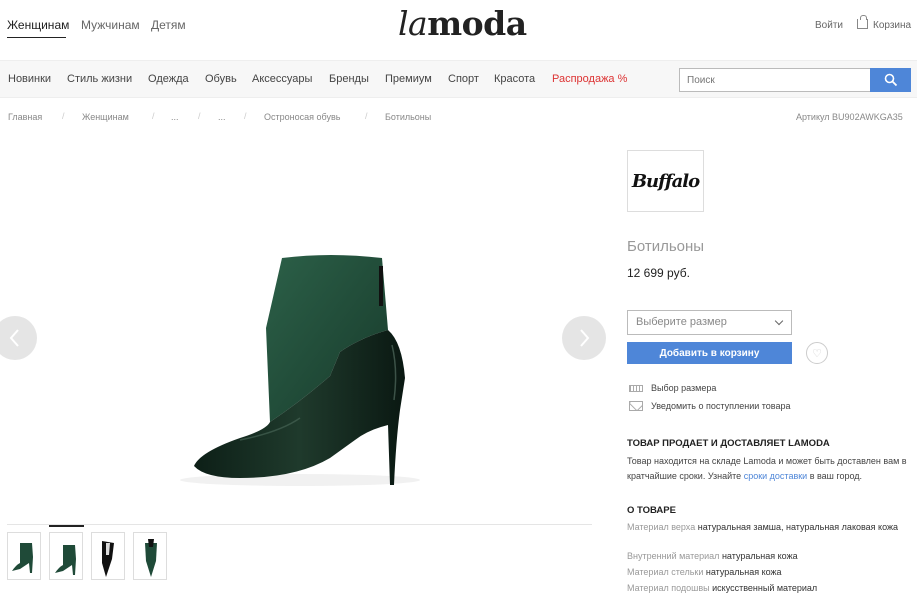  I want to click on logo-part-moda: moda, so click(477, 23).